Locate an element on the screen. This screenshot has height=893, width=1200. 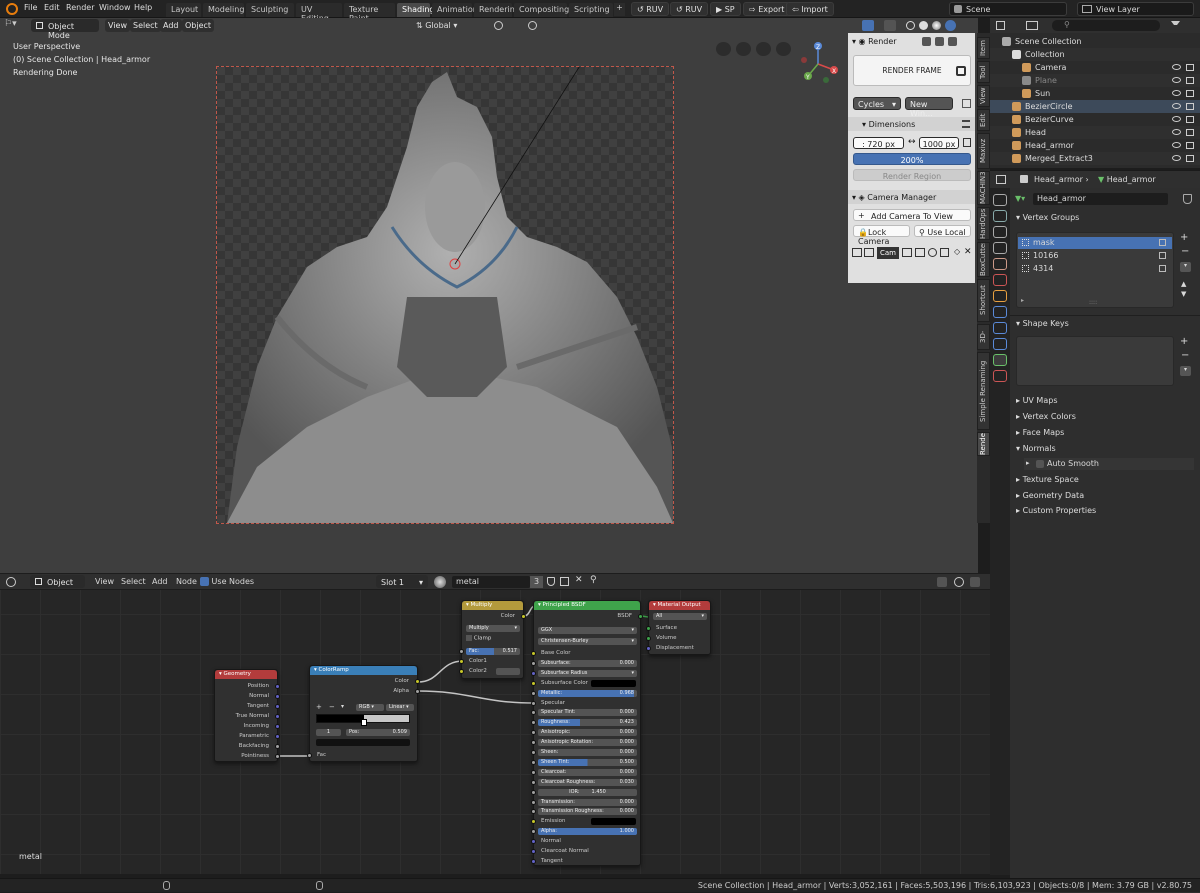
multiply-color1-socket is located at coordinates (461, 661).